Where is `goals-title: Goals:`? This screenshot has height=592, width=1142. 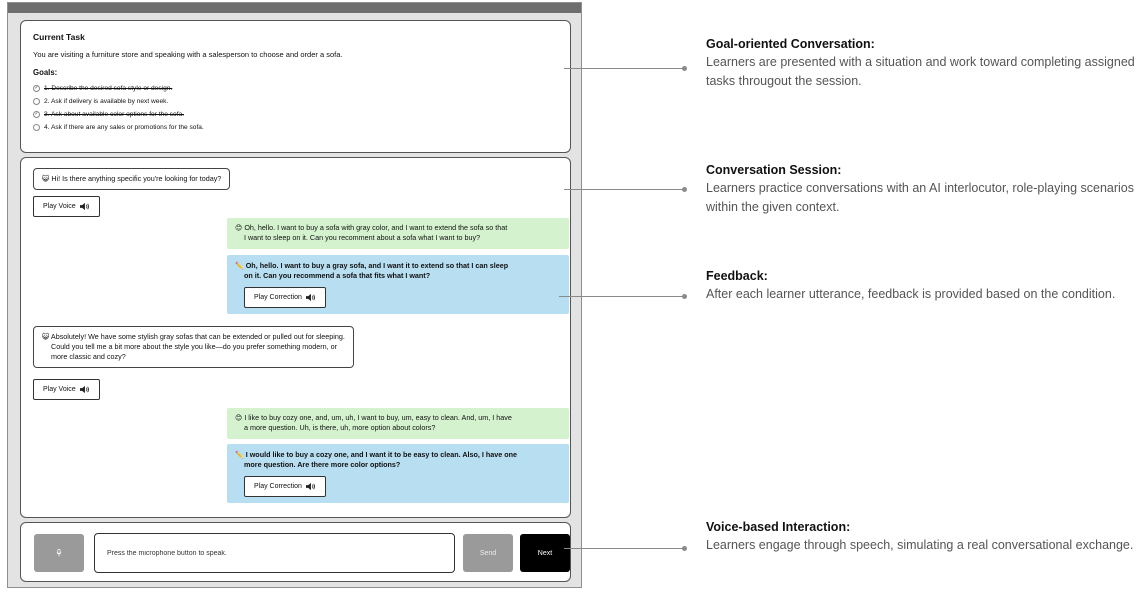
goals-title: Goals: is located at coordinates (45, 72).